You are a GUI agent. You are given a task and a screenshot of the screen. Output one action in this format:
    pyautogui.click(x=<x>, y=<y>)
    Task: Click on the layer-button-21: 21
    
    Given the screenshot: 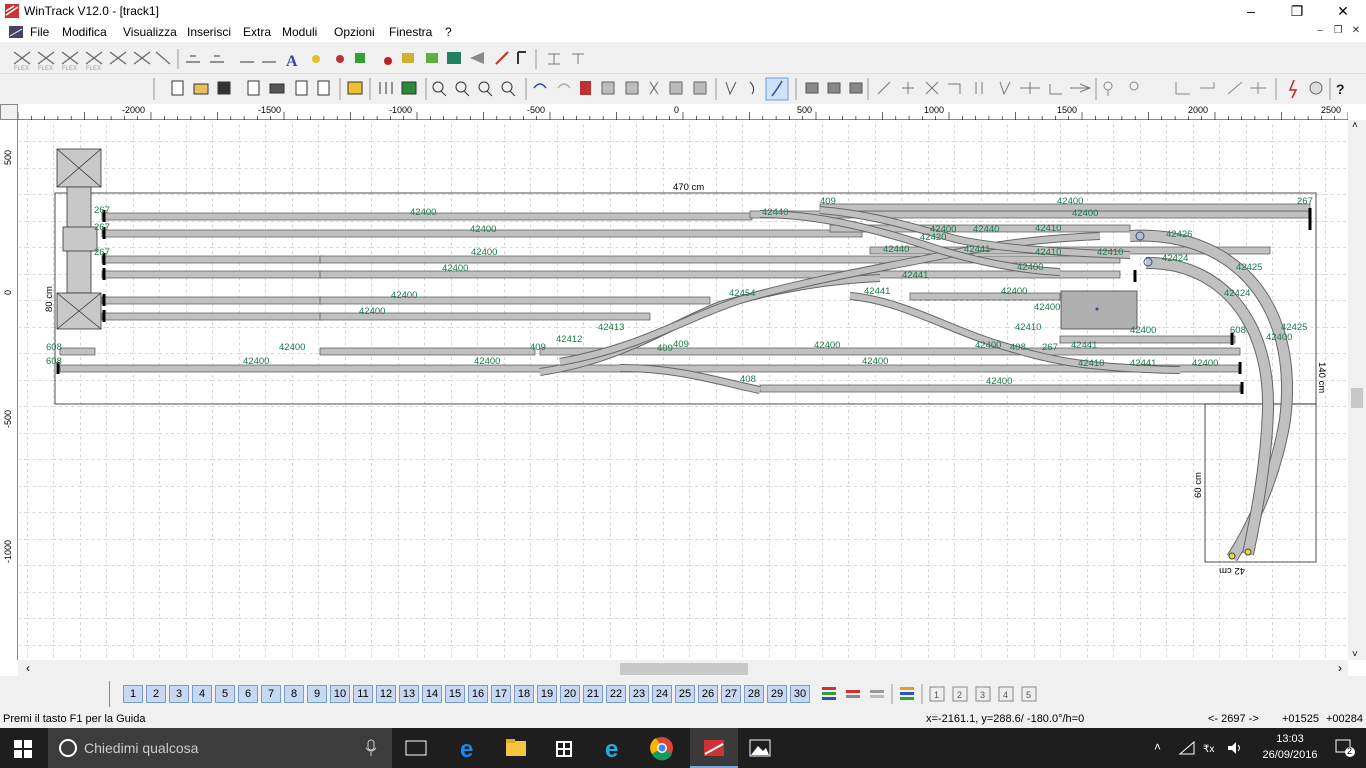 What is the action you would take?
    pyautogui.click(x=593, y=694)
    